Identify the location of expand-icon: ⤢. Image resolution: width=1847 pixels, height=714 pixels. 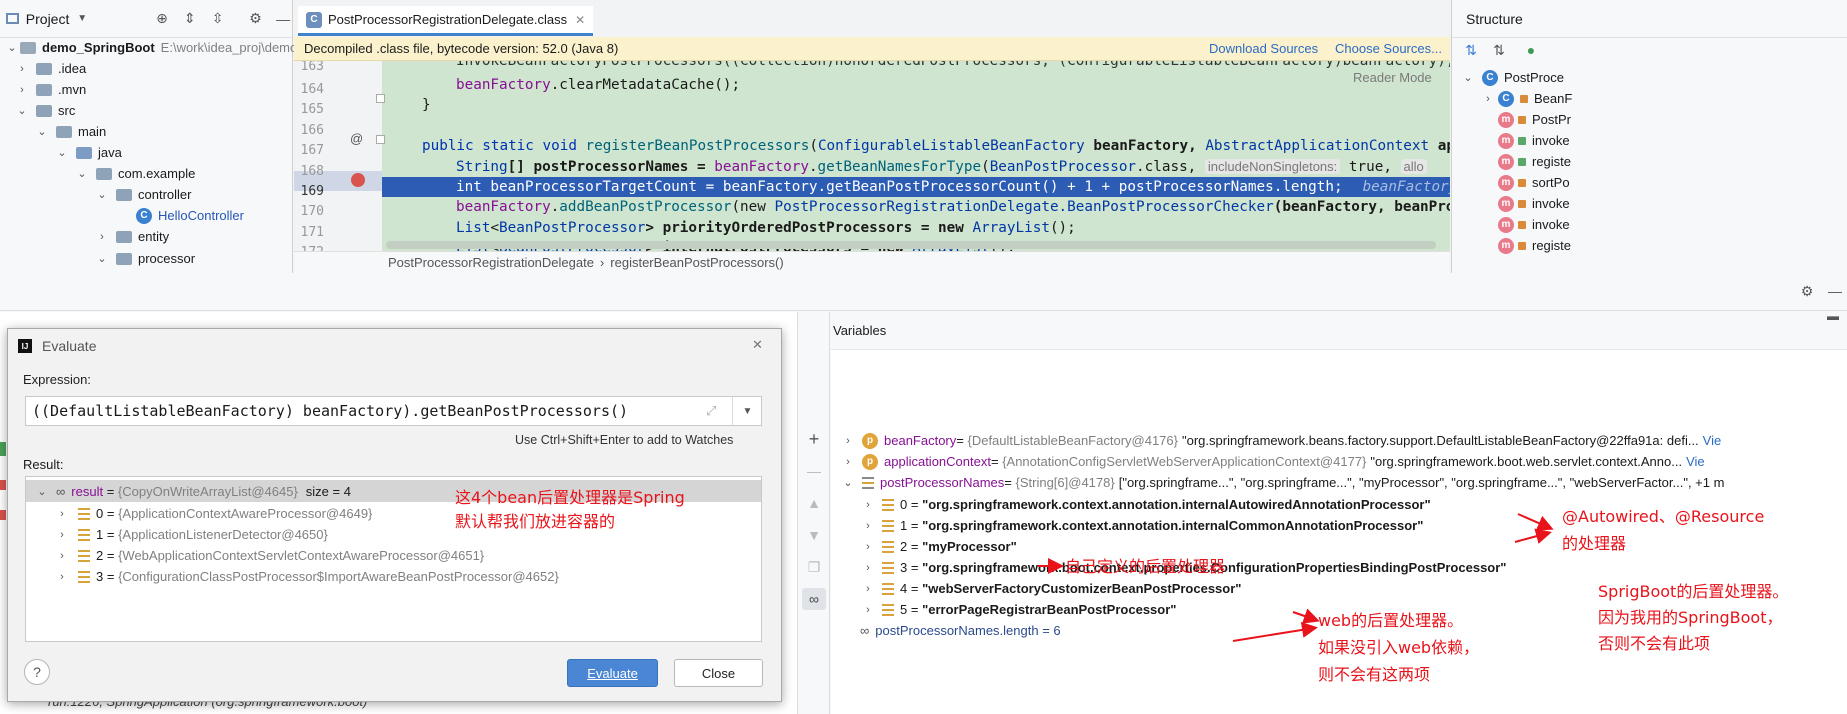
(711, 411).